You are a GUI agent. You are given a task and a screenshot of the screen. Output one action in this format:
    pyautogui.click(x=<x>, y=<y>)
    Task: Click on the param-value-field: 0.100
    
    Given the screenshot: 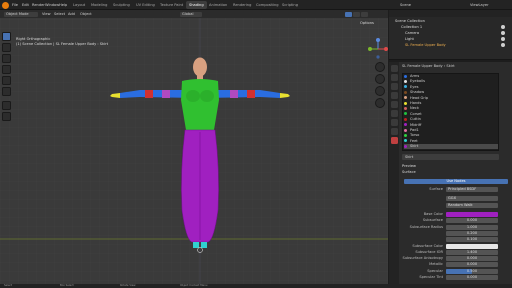 What is the action you would take?
    pyautogui.click(x=472, y=240)
    